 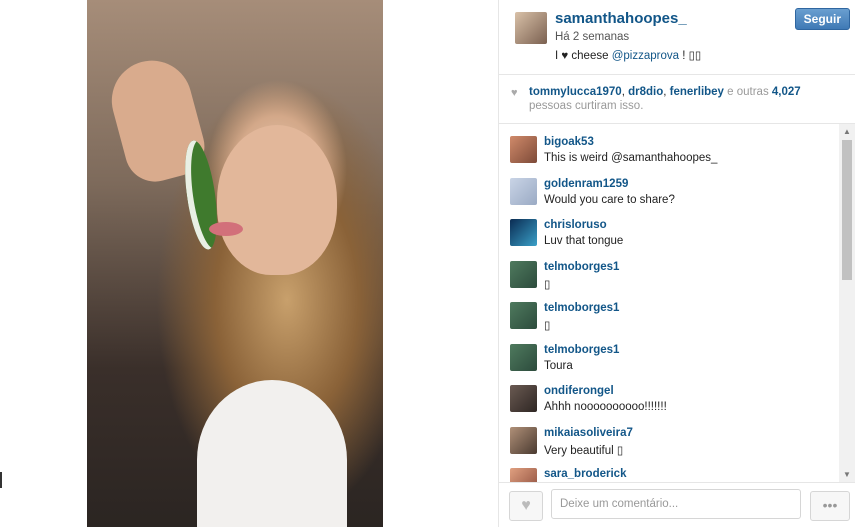 What do you see at coordinates (586, 184) in the screenshot?
I see `commenter-username: goldenram1259` at bounding box center [586, 184].